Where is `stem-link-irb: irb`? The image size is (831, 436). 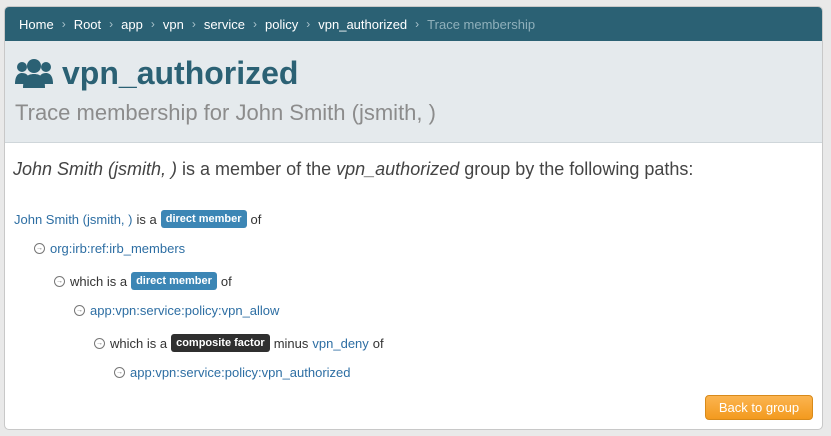 stem-link-irb: irb is located at coordinates (79, 248).